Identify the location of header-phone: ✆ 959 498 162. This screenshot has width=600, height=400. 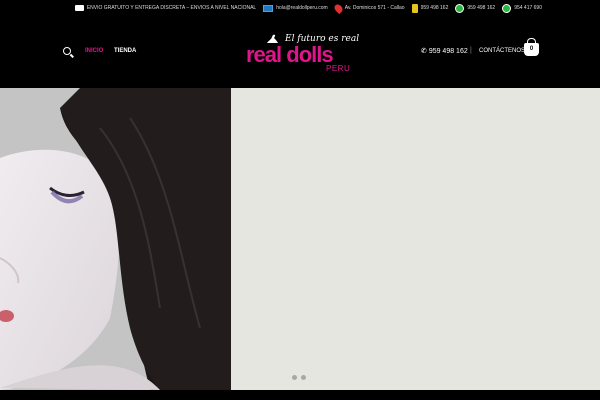
(444, 51).